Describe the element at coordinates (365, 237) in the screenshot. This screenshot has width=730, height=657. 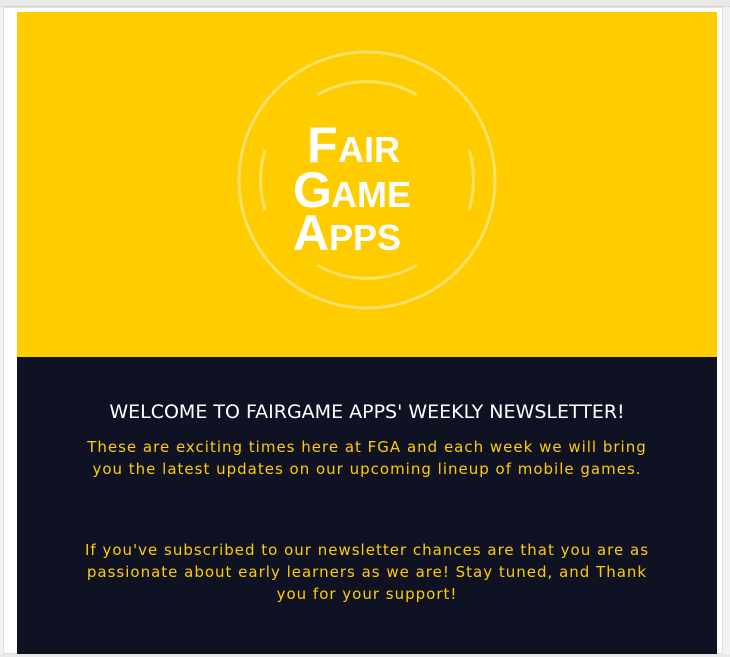
I see `logo-text-pps: PPS` at that location.